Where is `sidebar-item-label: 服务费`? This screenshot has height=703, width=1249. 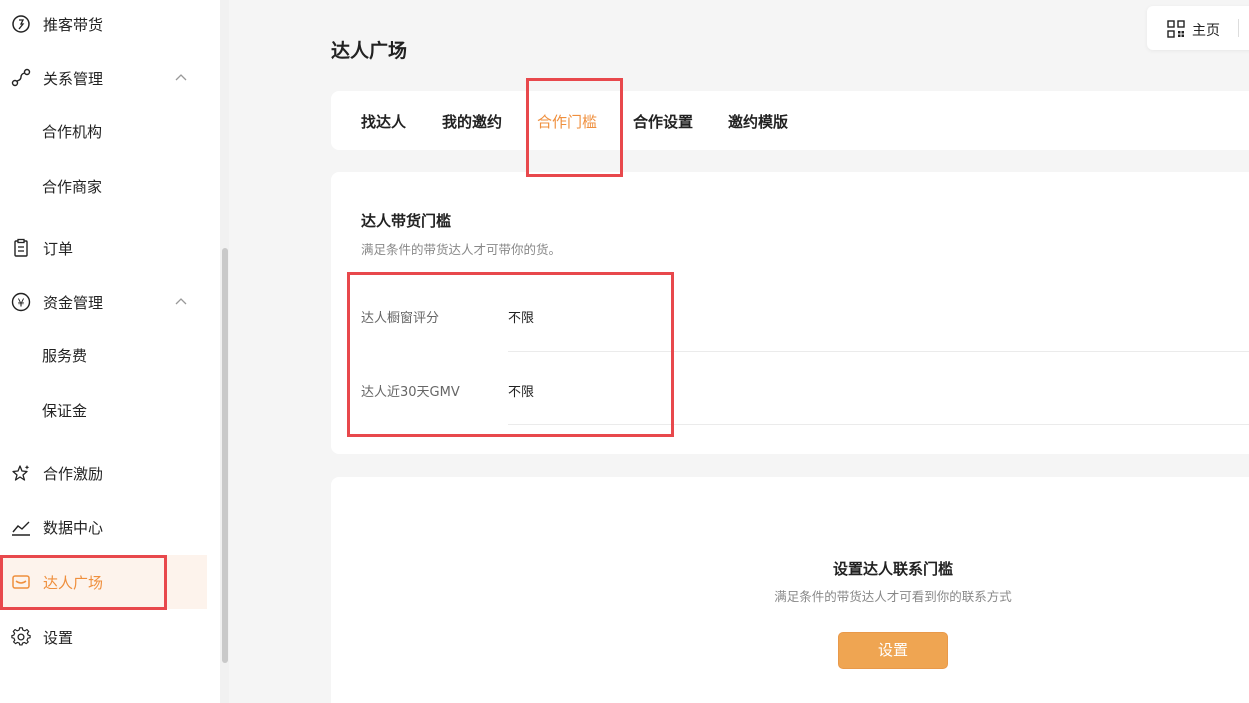 sidebar-item-label: 服务费 is located at coordinates (65, 355).